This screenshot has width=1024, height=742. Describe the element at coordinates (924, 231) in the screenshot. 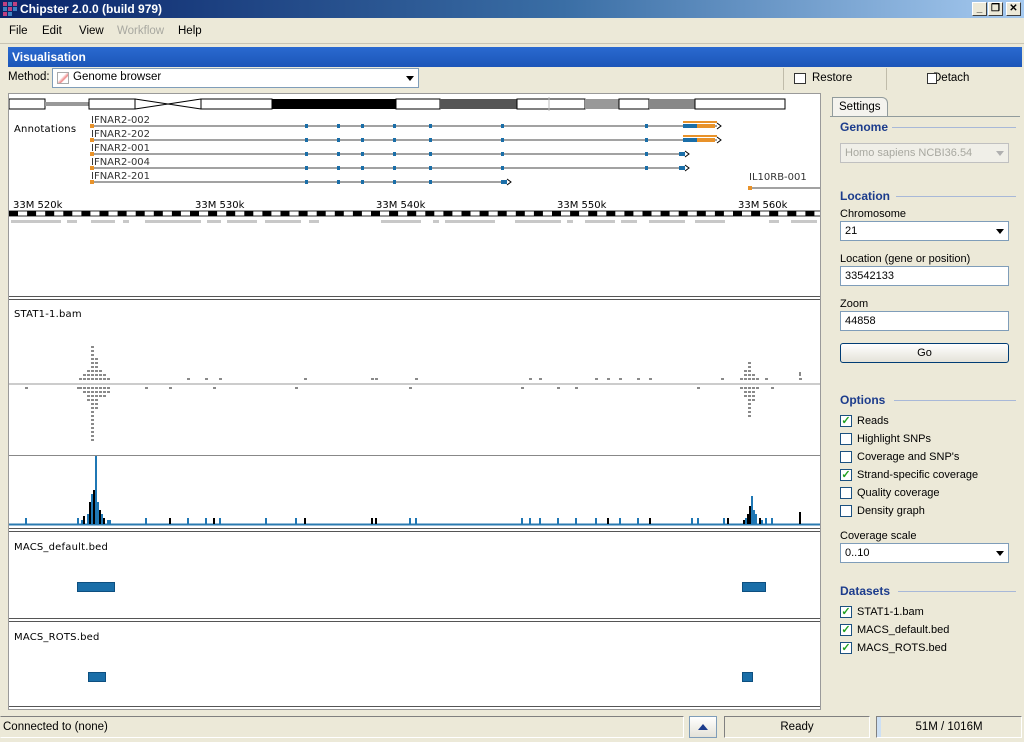

I see `chromosome-select: 21` at that location.